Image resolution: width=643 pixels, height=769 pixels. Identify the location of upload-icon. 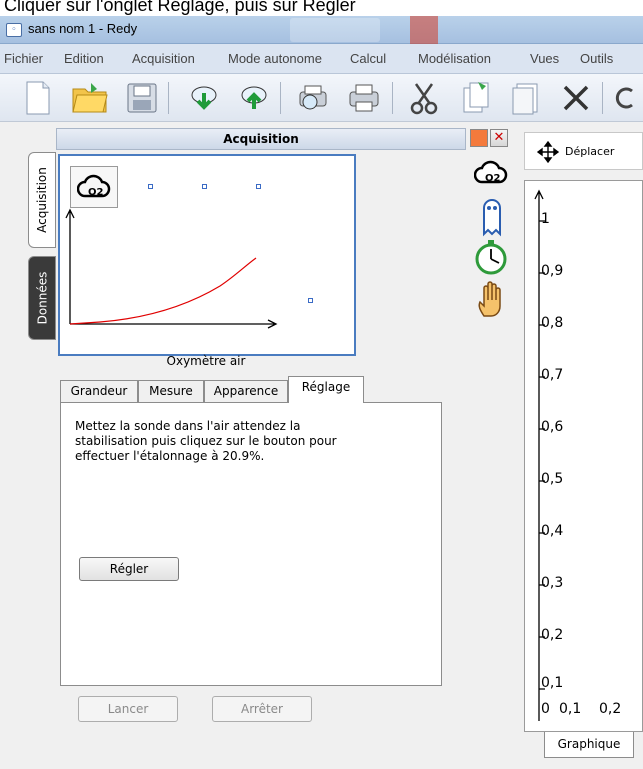
(254, 98).